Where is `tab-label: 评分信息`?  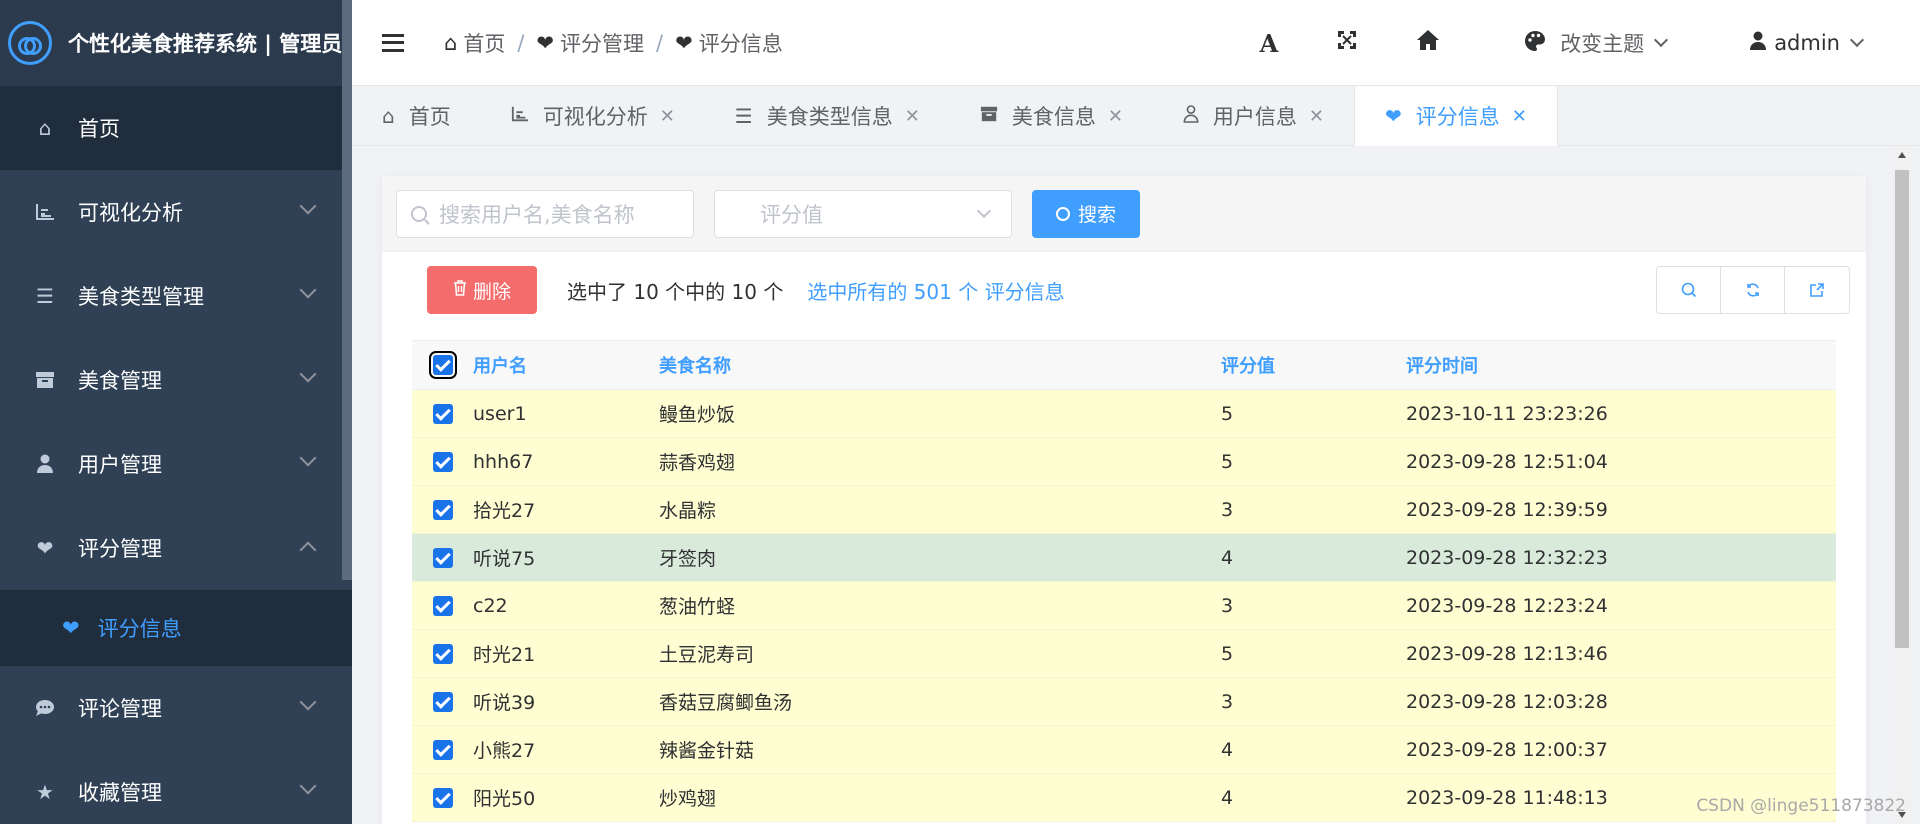 tab-label: 评分信息 is located at coordinates (1457, 117).